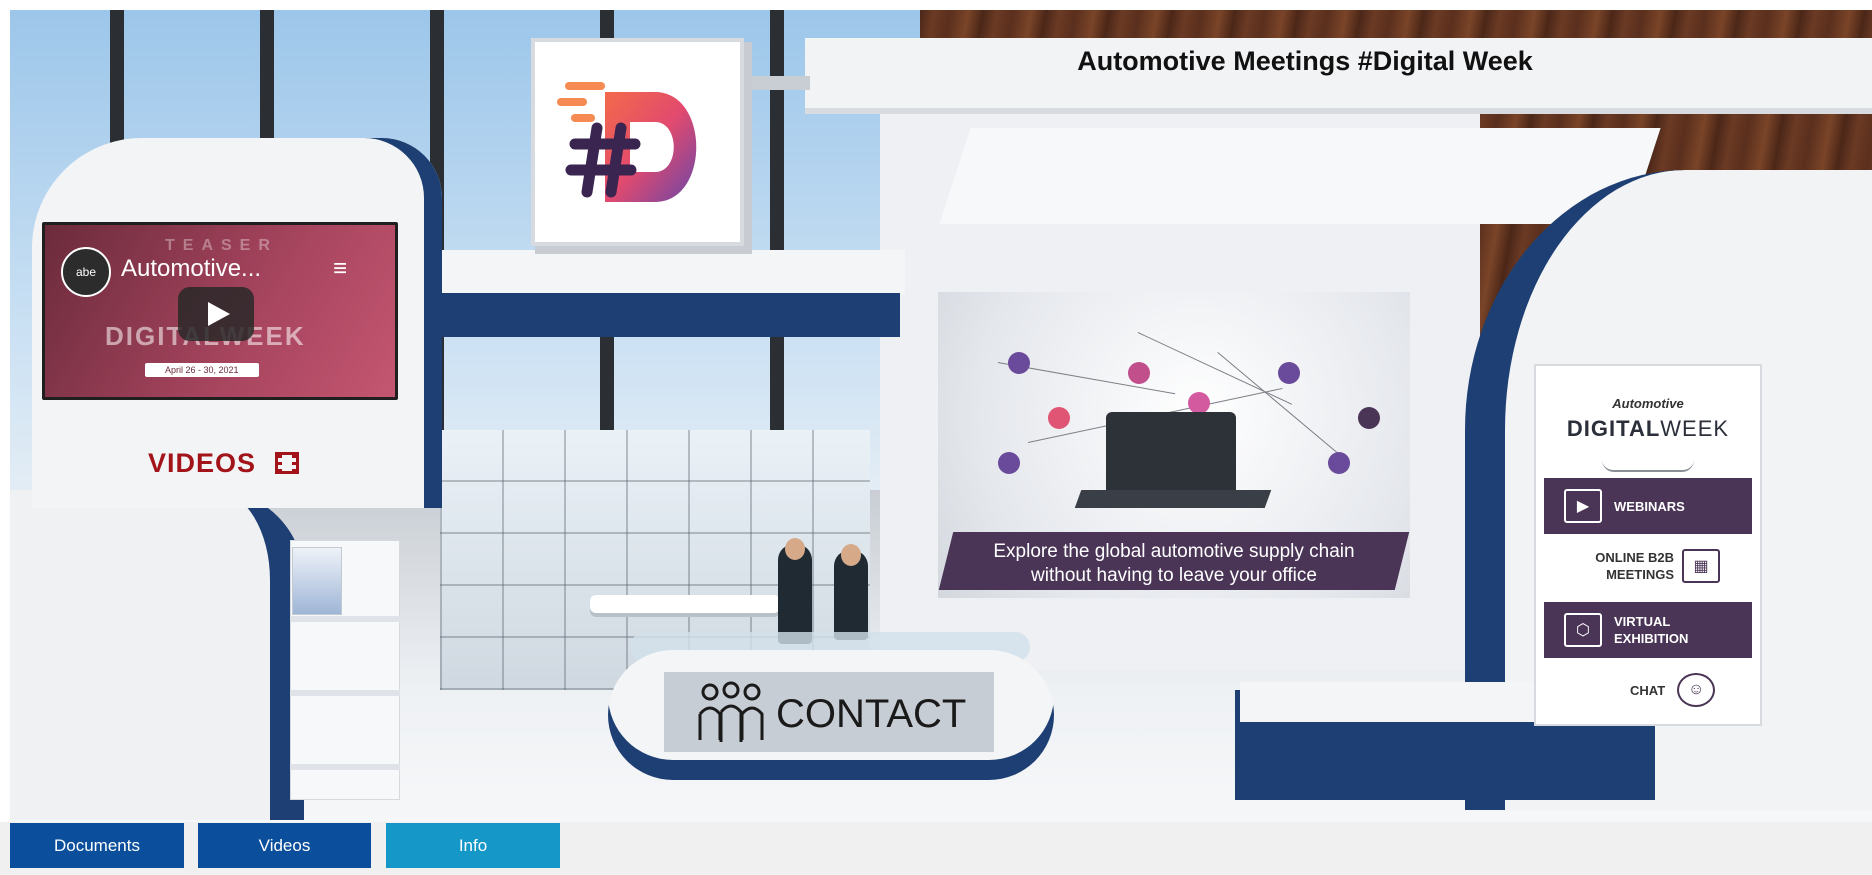  I want to click on video-overlay-date: April 26 - 30, 2021, so click(202, 370).